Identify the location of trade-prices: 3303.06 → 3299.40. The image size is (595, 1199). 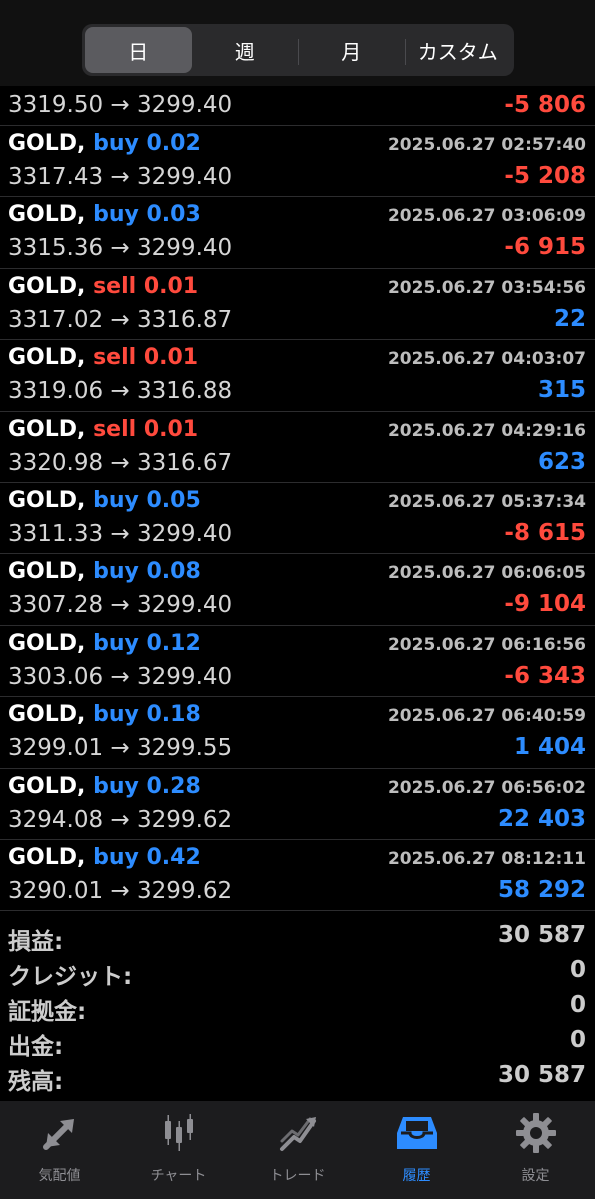
(120, 676).